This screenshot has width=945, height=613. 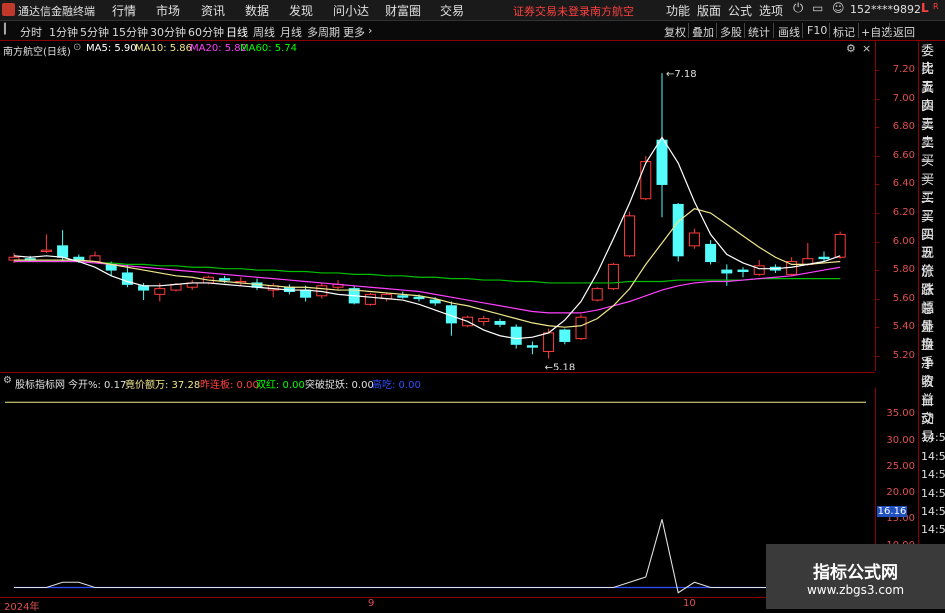 I want to click on menu-item-market-overview: 市场, so click(x=168, y=10).